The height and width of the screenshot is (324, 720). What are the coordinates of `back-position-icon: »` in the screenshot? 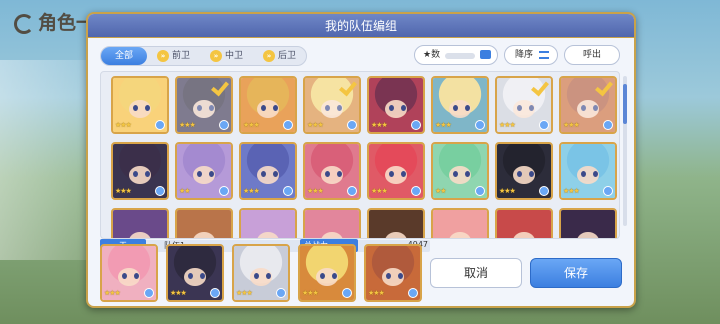 It's located at (269, 56).